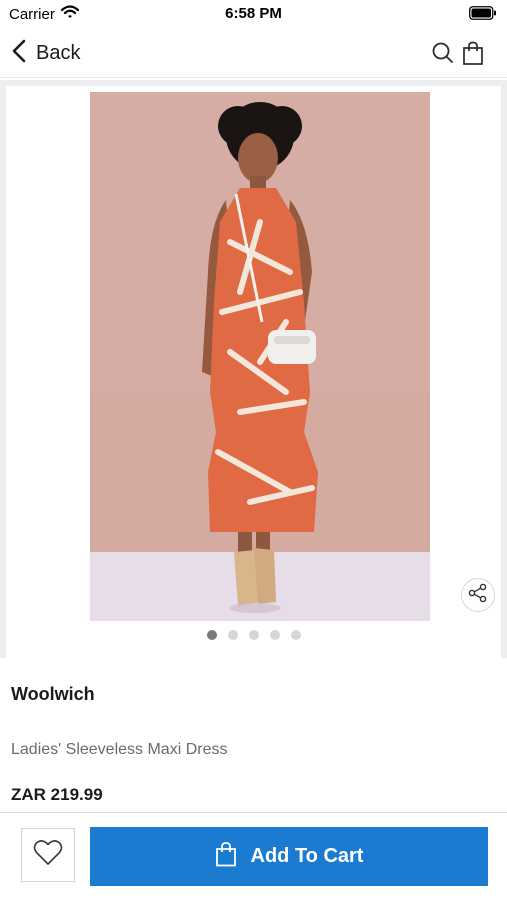  I want to click on product-price: ZAR 219.99, so click(57, 794).